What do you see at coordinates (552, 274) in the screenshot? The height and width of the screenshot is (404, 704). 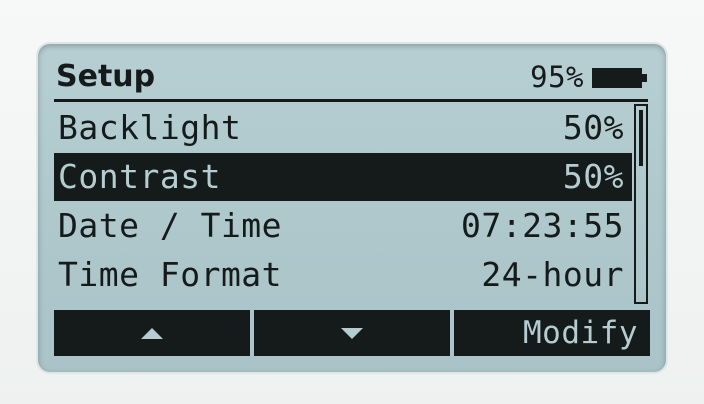 I see `setting-value: 24-hour` at bounding box center [552, 274].